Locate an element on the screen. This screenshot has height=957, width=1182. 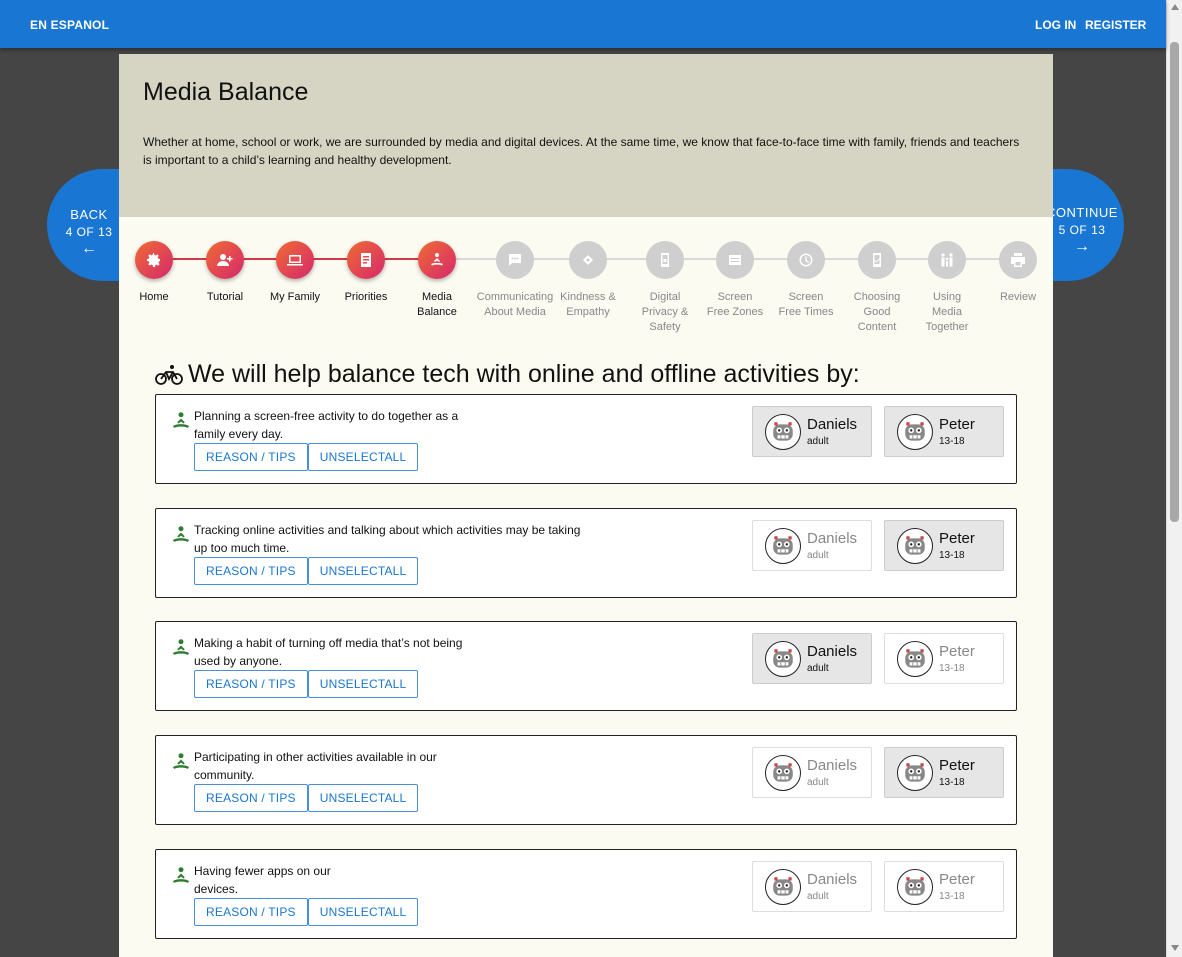
vertical-scrollbar is located at coordinates (1174, 478).